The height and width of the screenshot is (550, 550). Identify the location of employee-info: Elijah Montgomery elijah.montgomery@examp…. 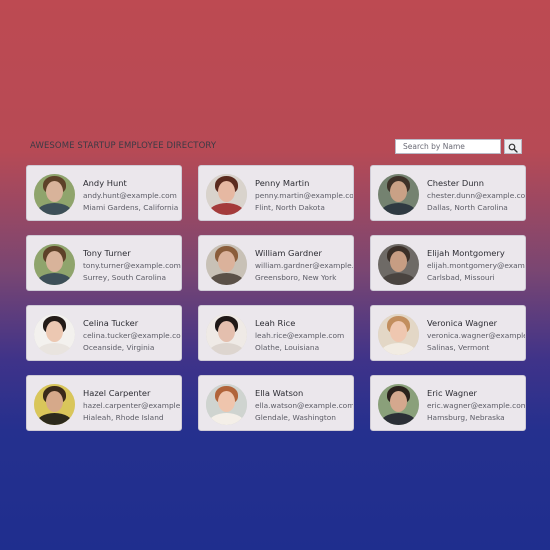
(476, 265).